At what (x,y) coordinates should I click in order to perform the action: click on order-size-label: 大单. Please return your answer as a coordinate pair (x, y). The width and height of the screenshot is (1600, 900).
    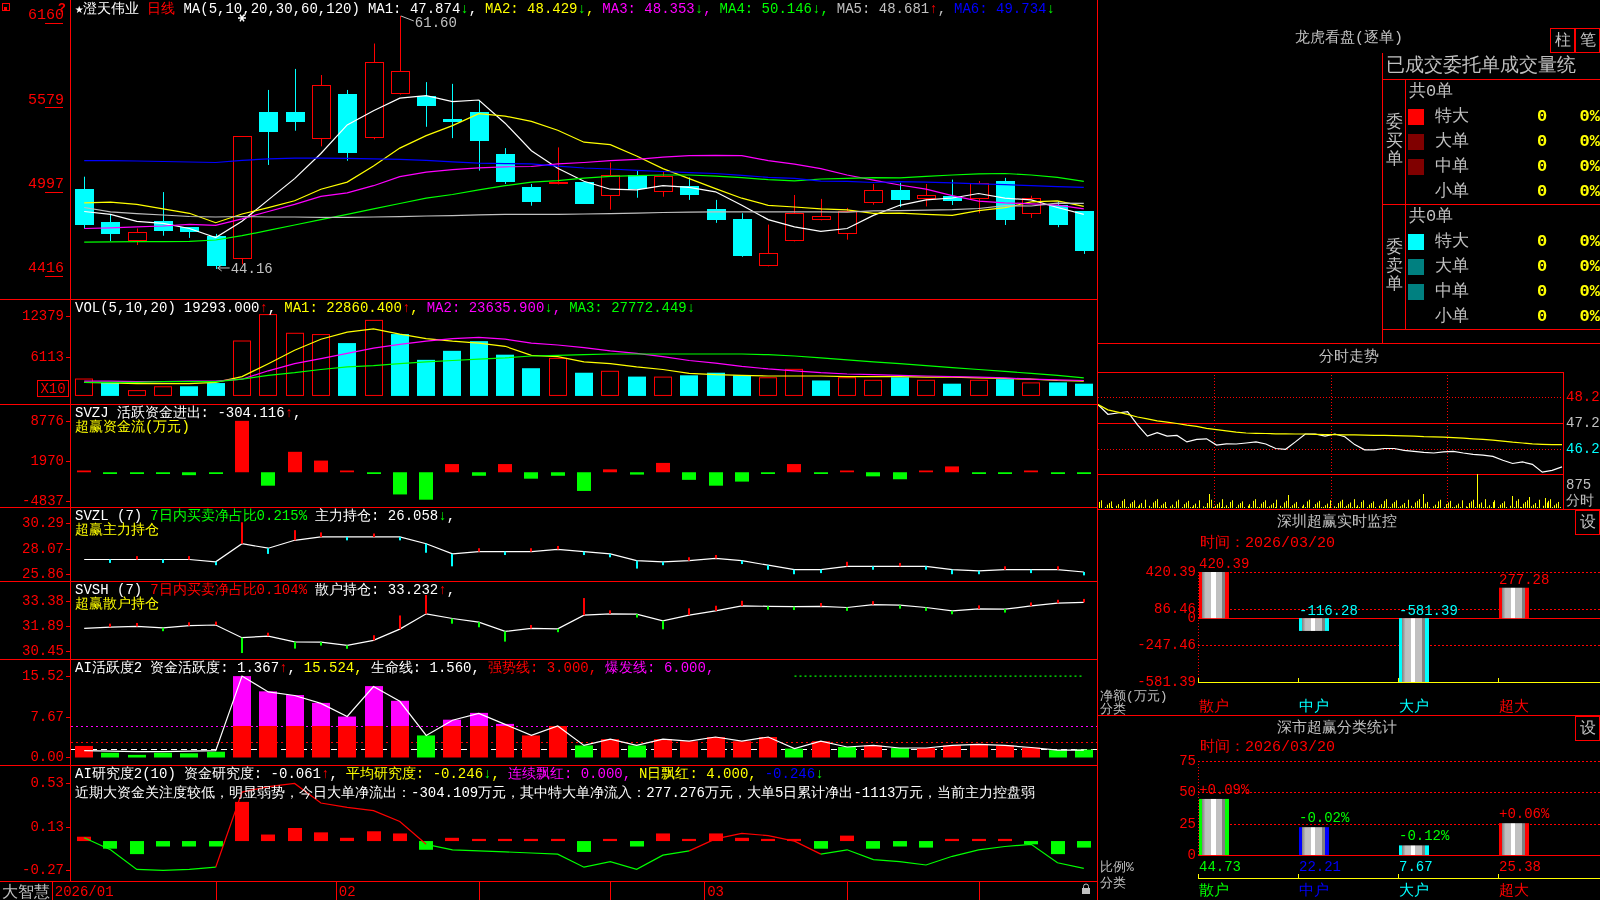
    Looking at the image, I should click on (1452, 141).